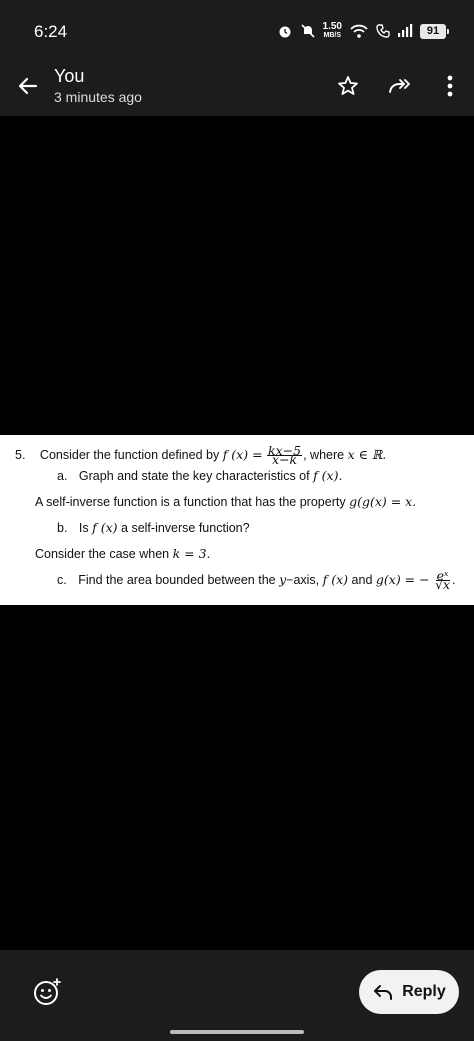 The width and height of the screenshot is (474, 1041). I want to click on reply-button: Reply, so click(409, 992).